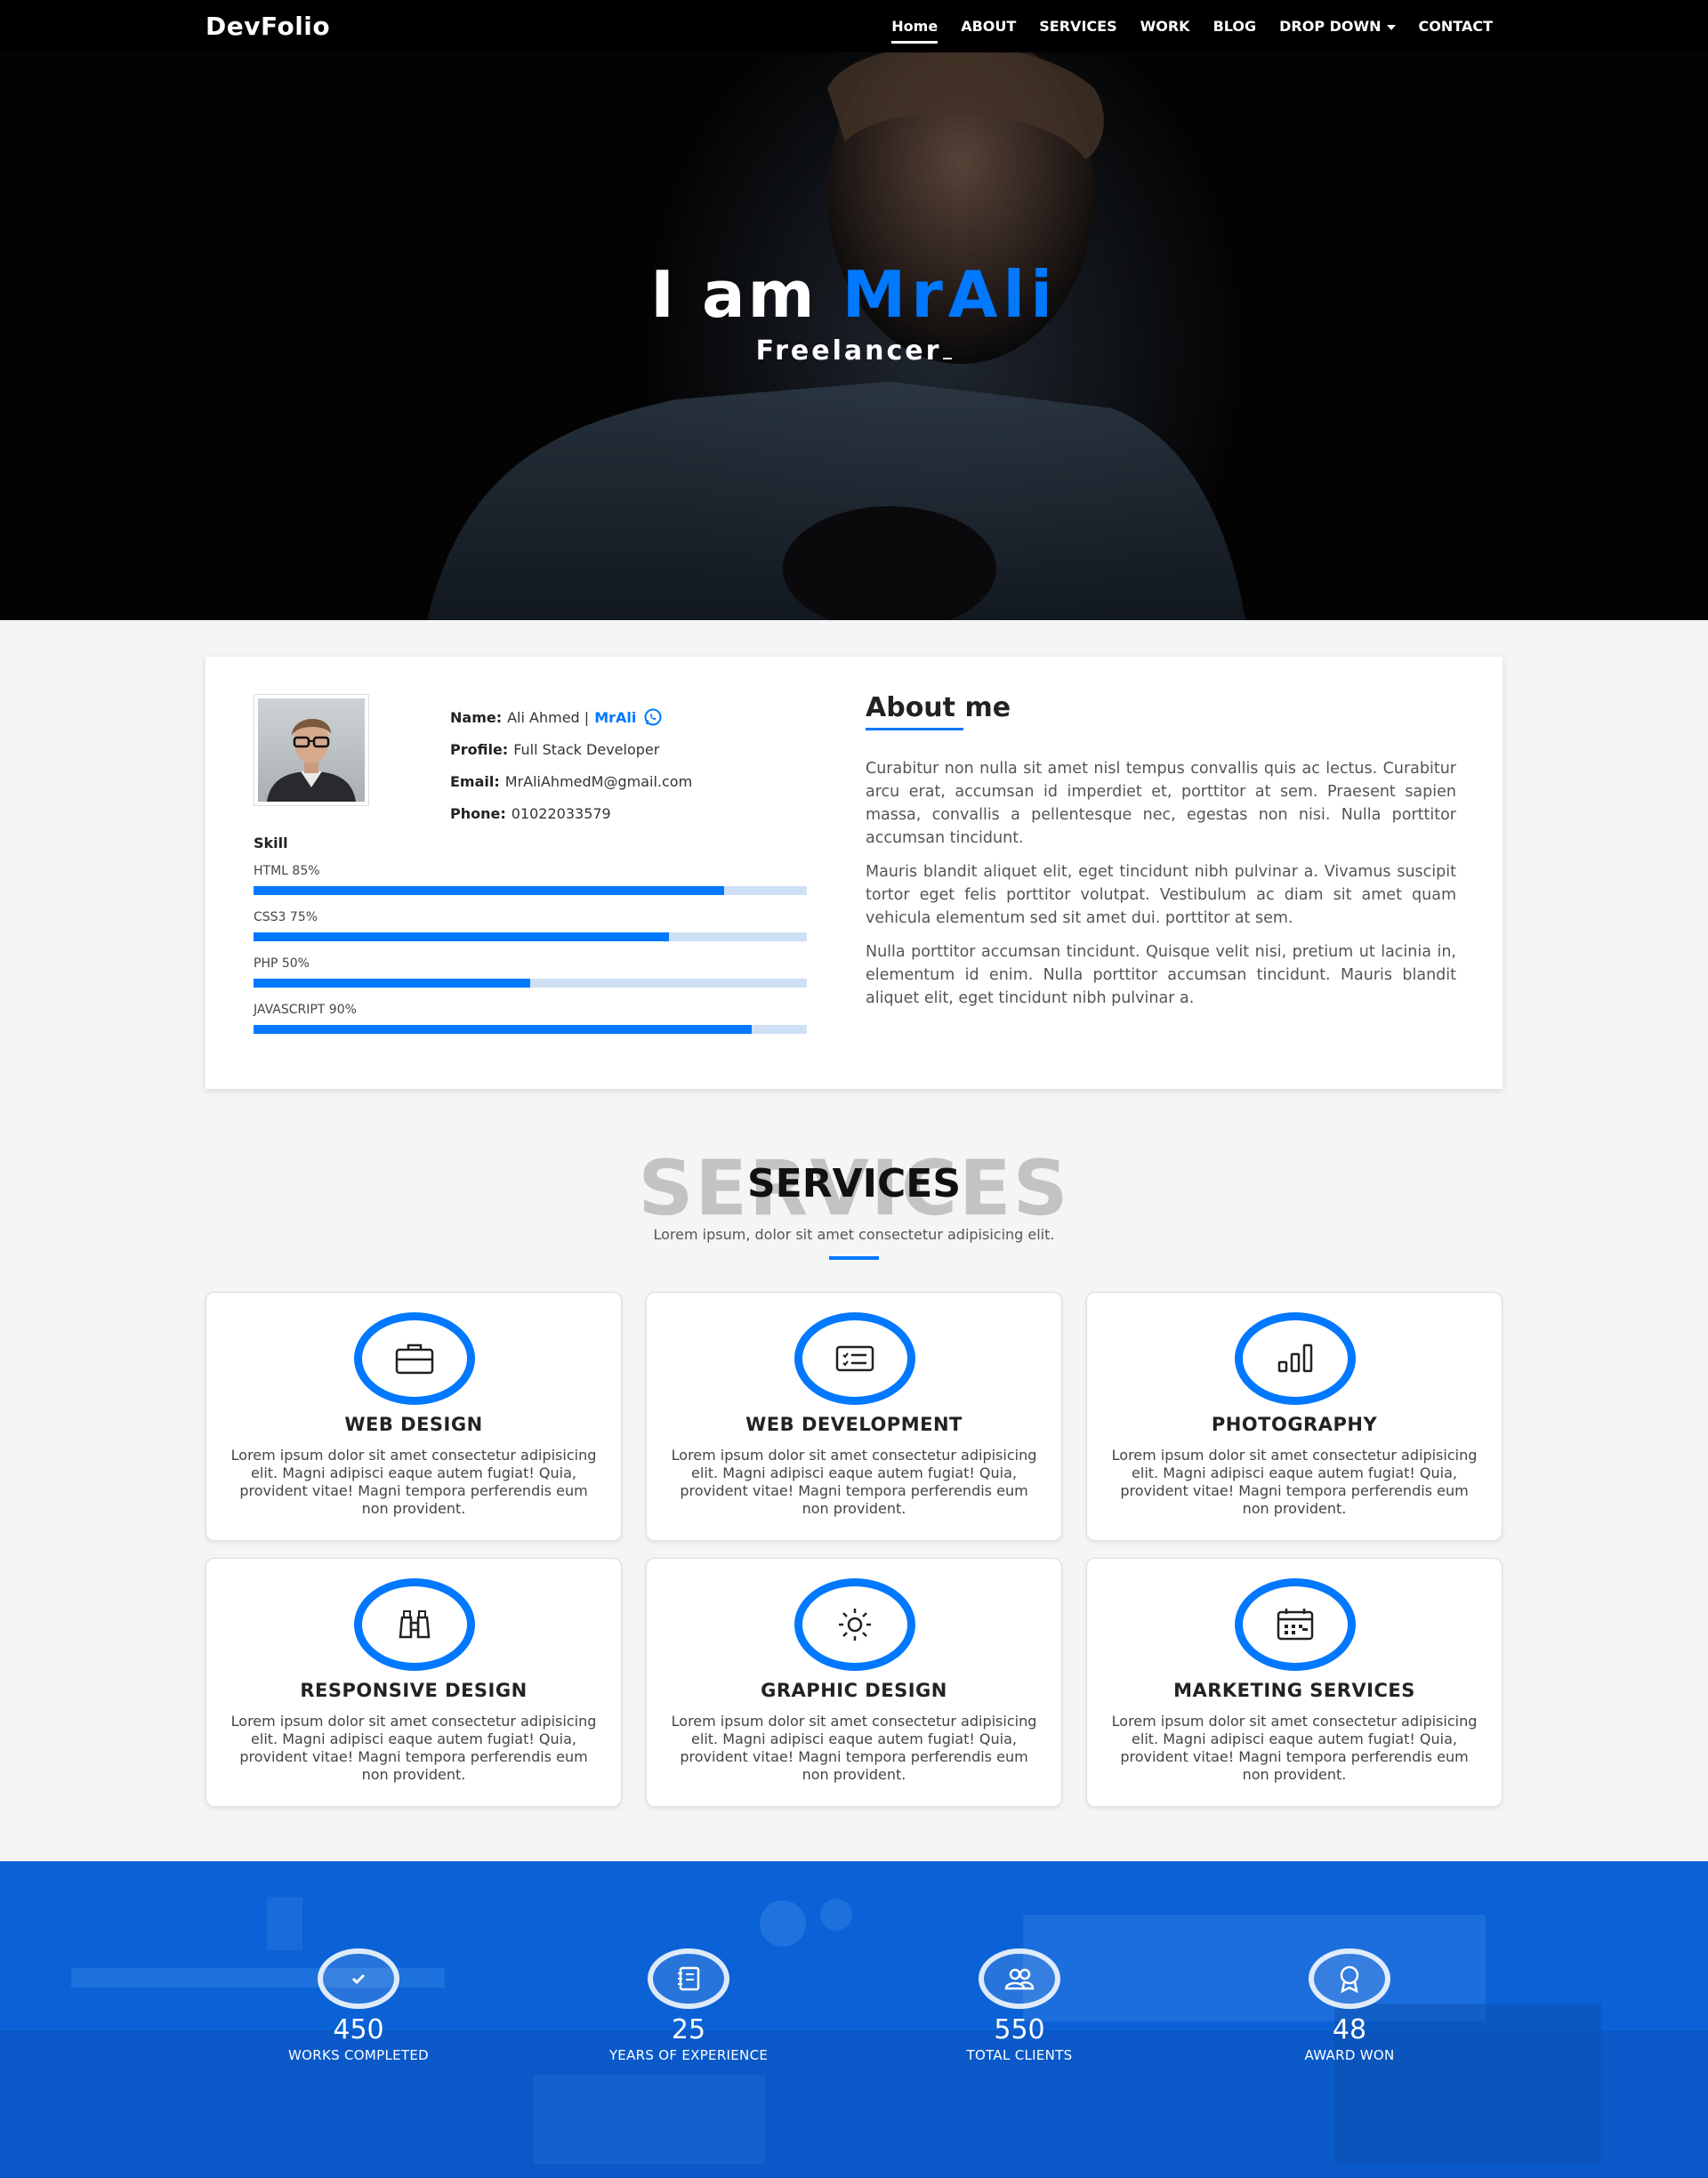 This screenshot has height=2178, width=1708. I want to click on nav-item-about: ABOUT, so click(988, 26).